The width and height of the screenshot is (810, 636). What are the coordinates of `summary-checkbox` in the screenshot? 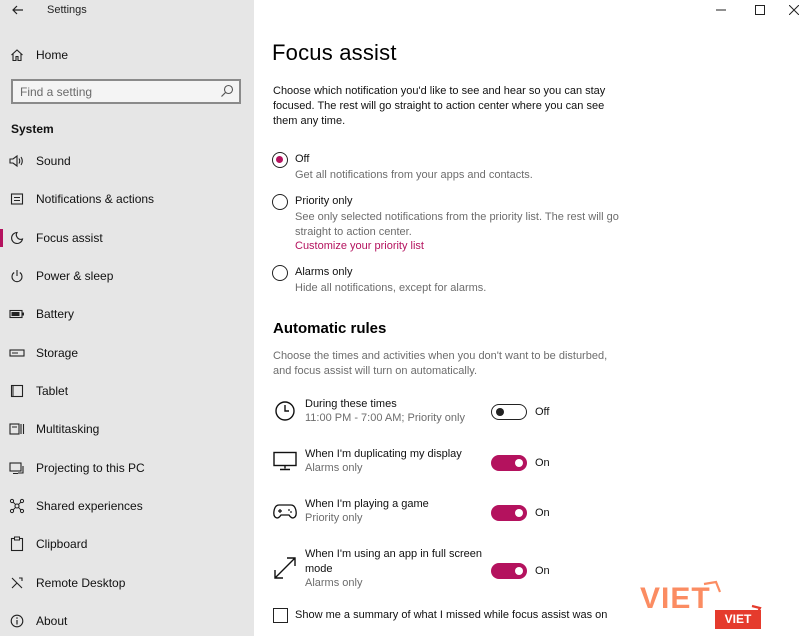 It's located at (280, 615).